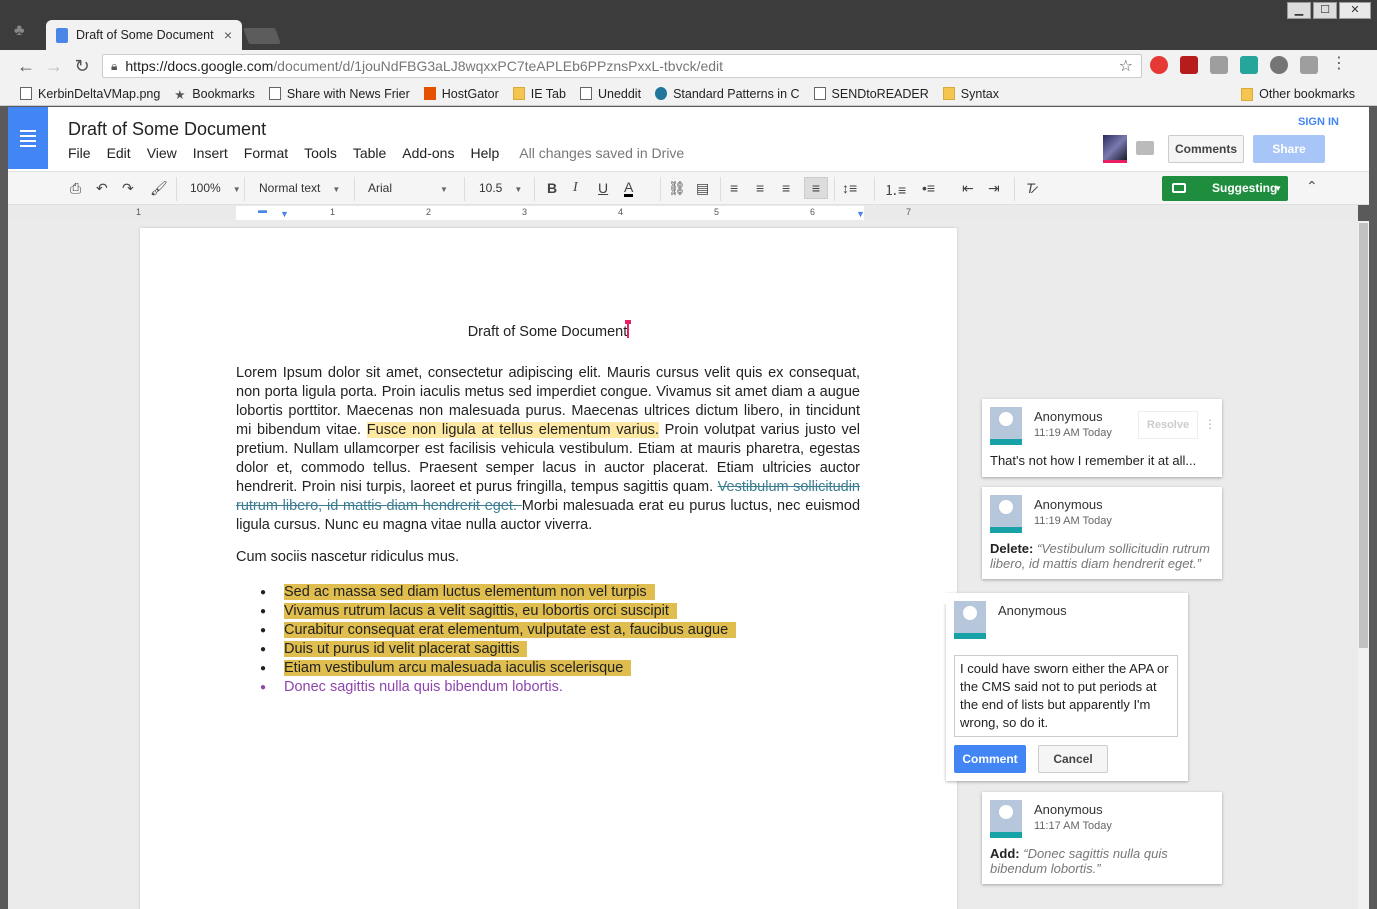  What do you see at coordinates (968, 188) in the screenshot?
I see `decrease-indent-icon: ⇤` at bounding box center [968, 188].